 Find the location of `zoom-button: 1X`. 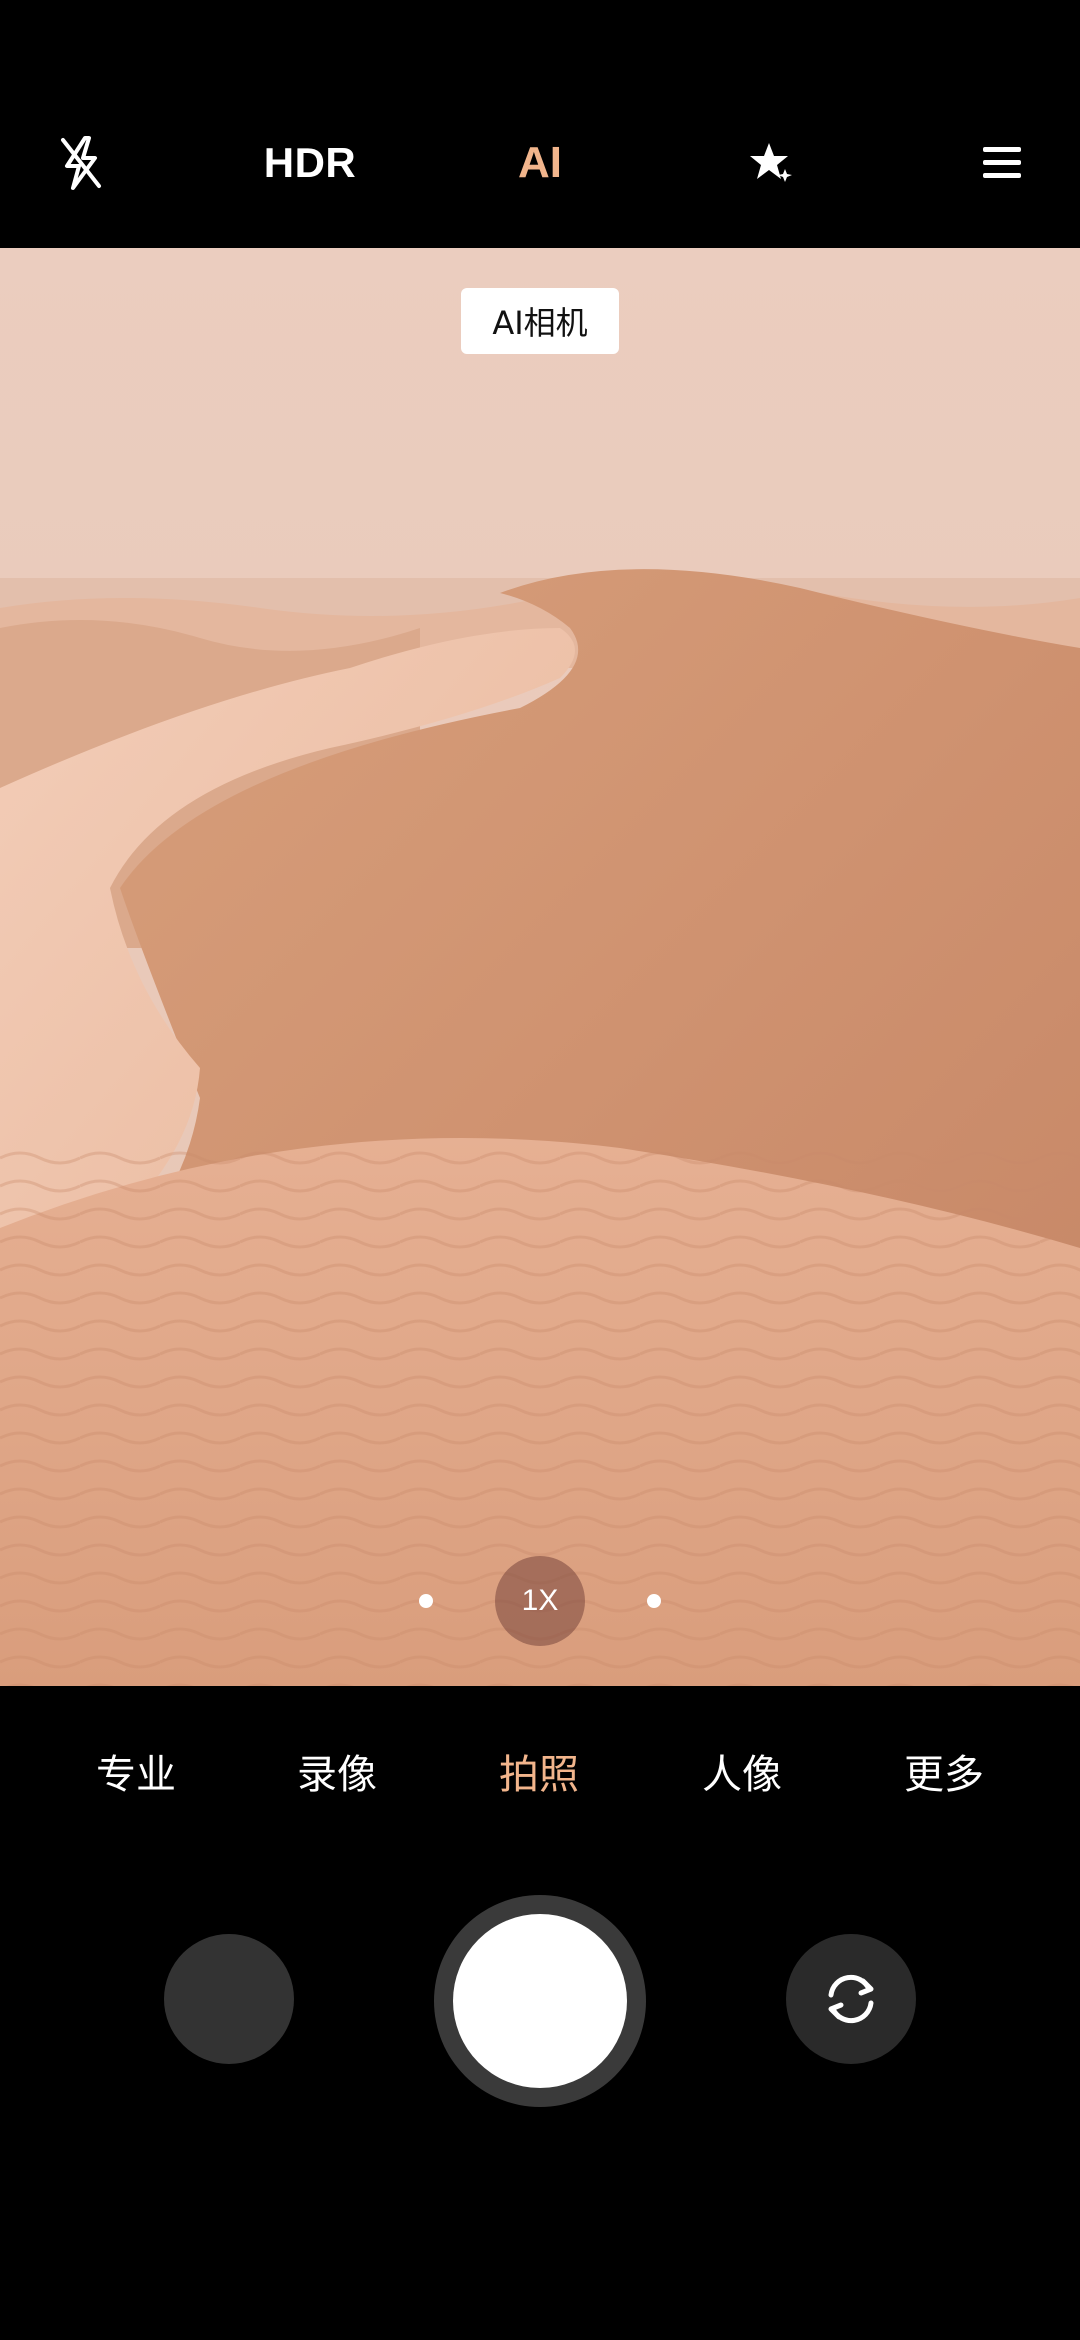

zoom-button: 1X is located at coordinates (540, 1601).